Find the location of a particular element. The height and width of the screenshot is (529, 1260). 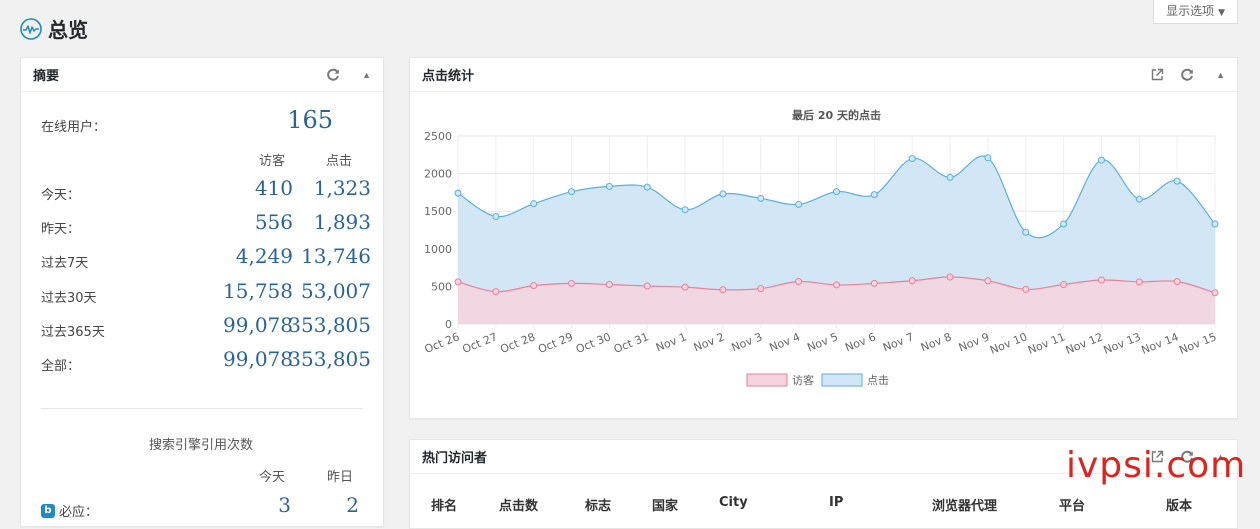

x-tick-label: Oct 29 is located at coordinates (555, 343).